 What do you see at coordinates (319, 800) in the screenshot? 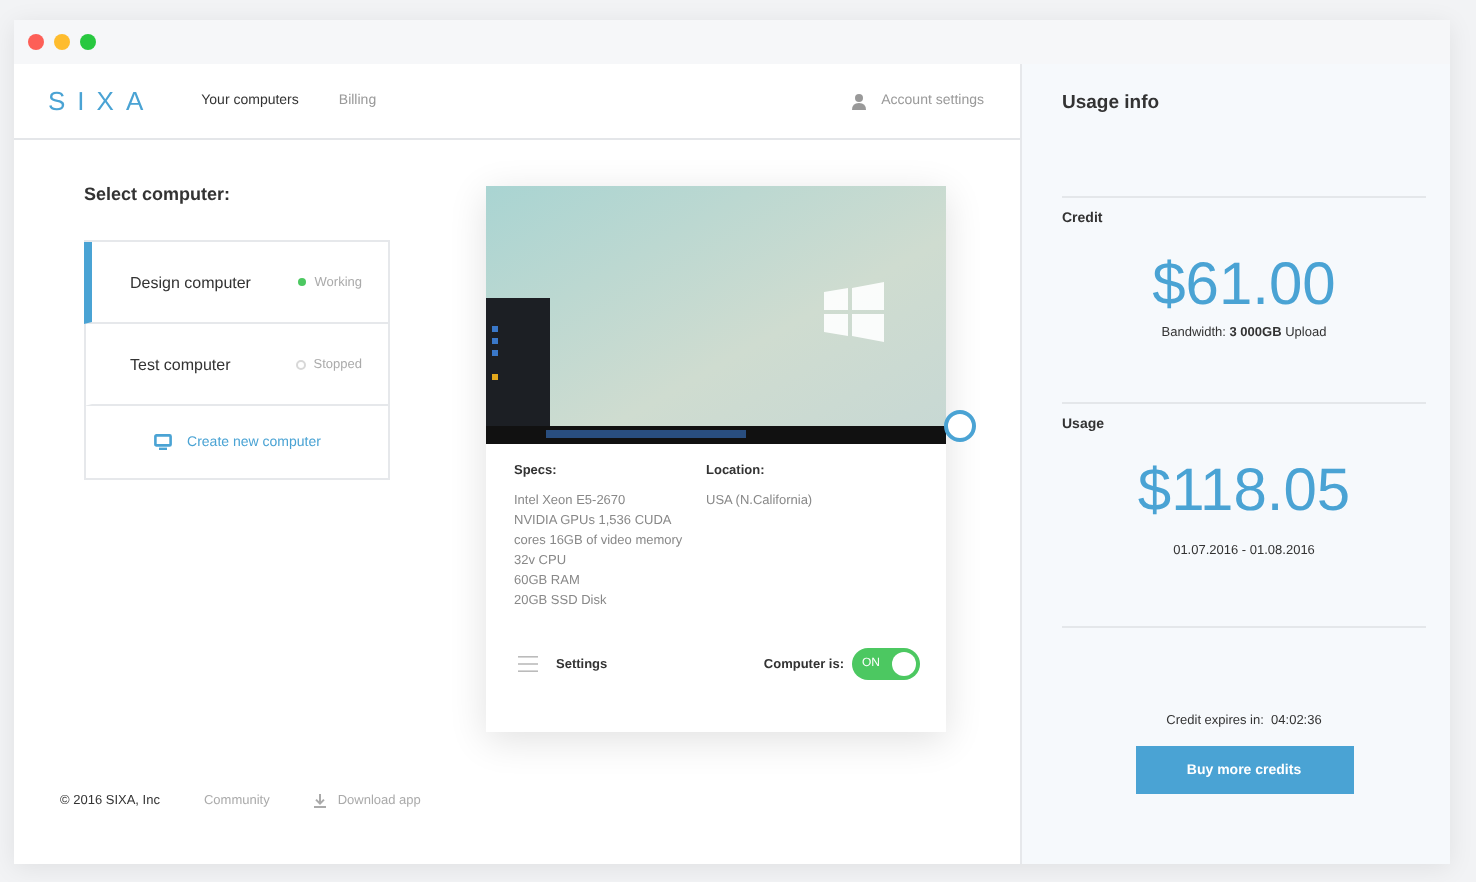
I see `download-icon` at bounding box center [319, 800].